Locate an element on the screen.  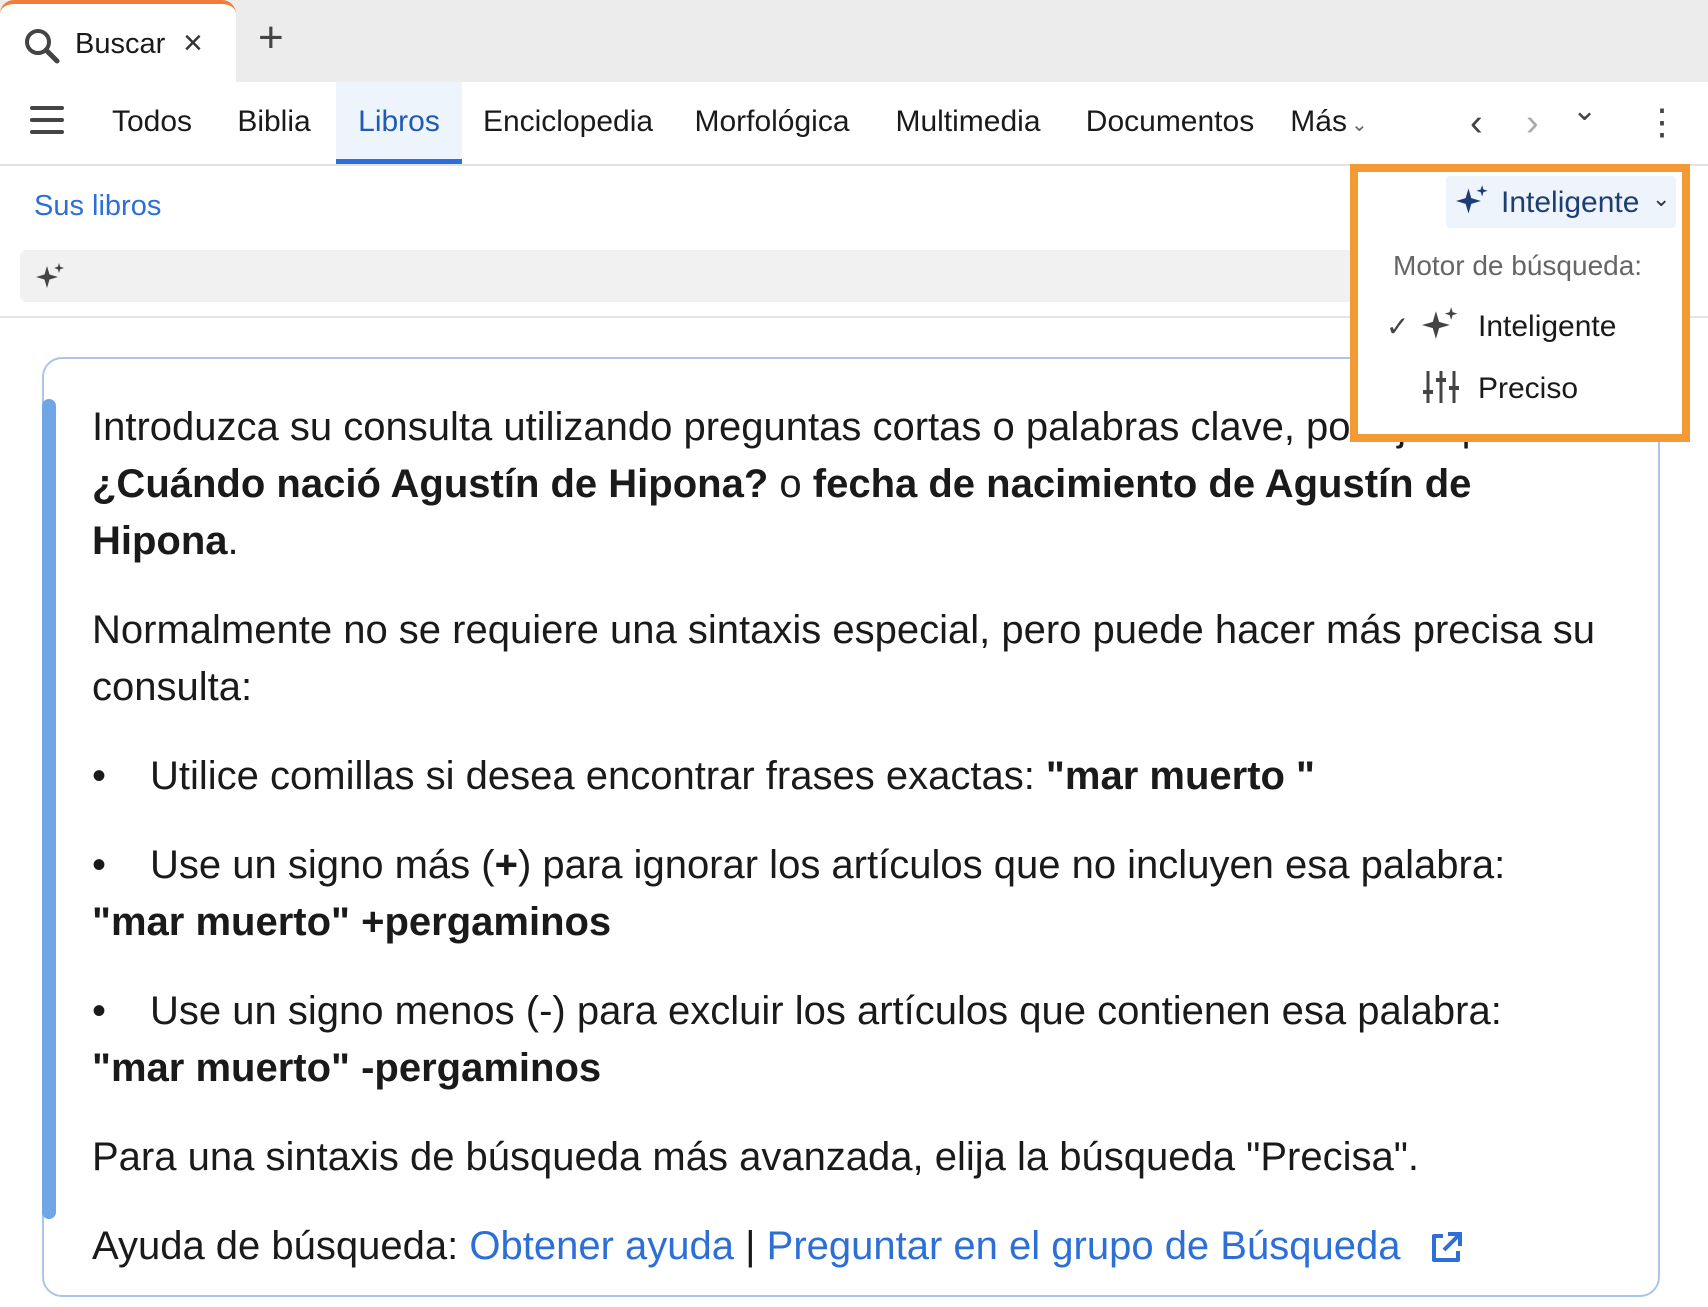
new-tab-button: + is located at coordinates (271, 38).